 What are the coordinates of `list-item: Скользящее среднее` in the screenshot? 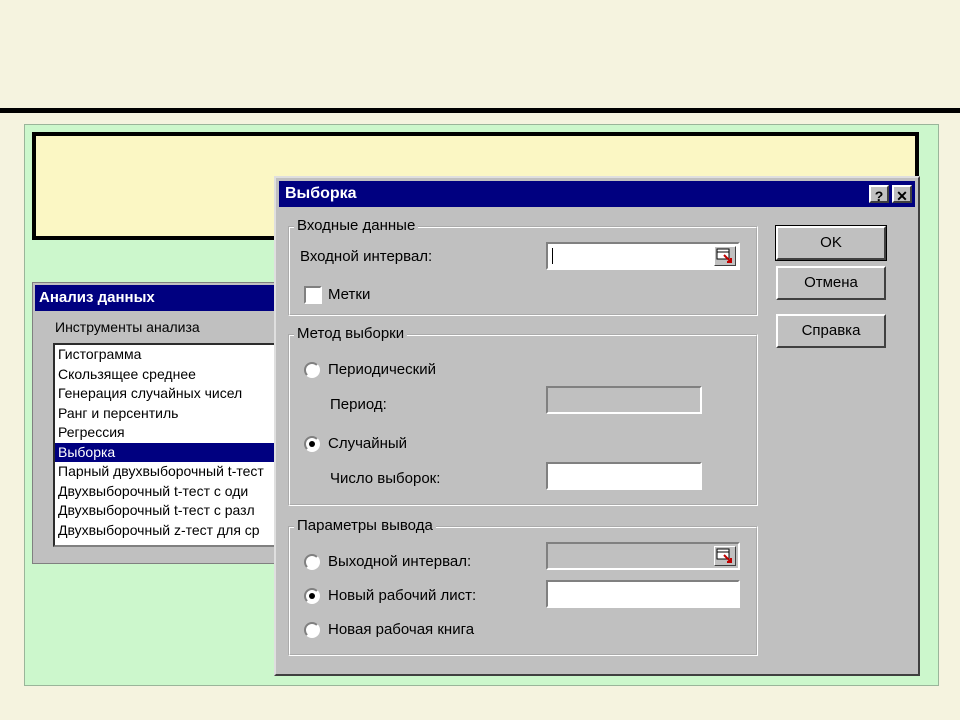 It's located at (175, 375).